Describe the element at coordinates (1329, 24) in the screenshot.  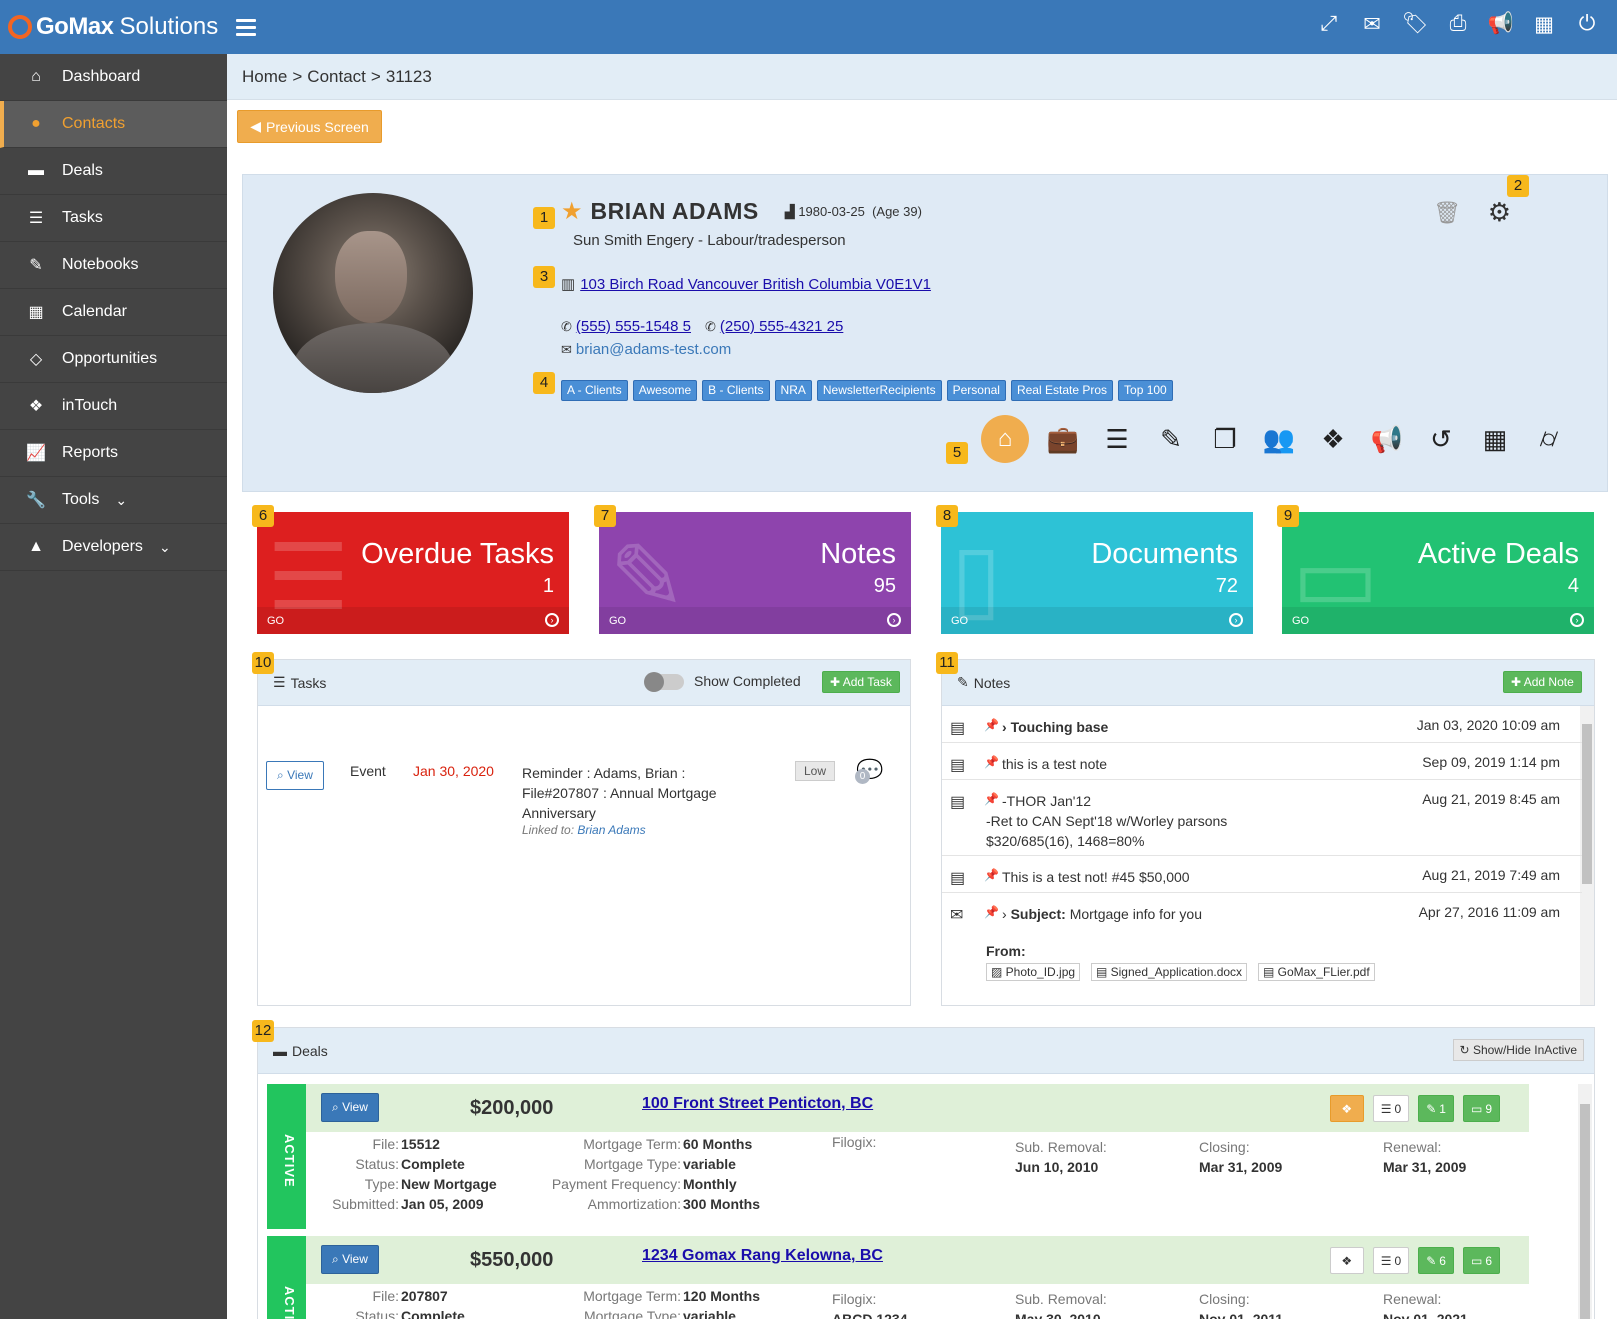
I see `expand-icon: ⤢` at that location.